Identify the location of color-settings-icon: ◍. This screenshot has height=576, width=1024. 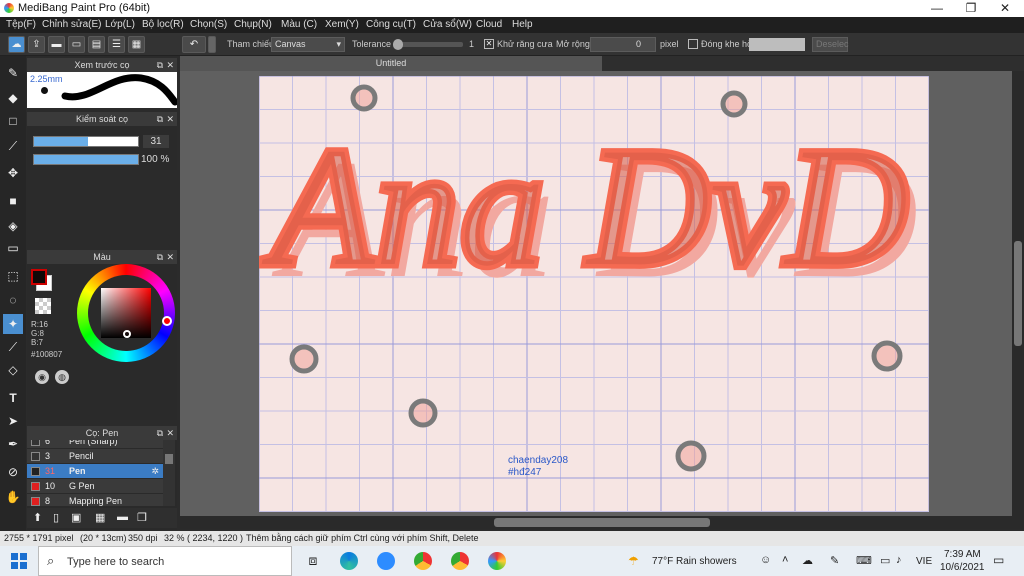
(62, 377).